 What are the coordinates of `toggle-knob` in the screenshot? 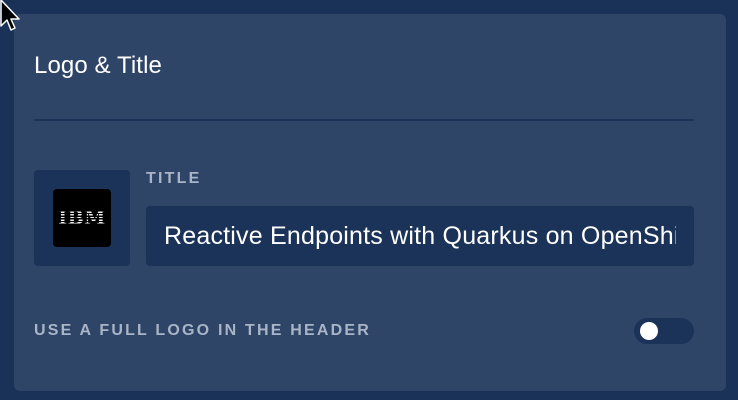 It's located at (649, 331).